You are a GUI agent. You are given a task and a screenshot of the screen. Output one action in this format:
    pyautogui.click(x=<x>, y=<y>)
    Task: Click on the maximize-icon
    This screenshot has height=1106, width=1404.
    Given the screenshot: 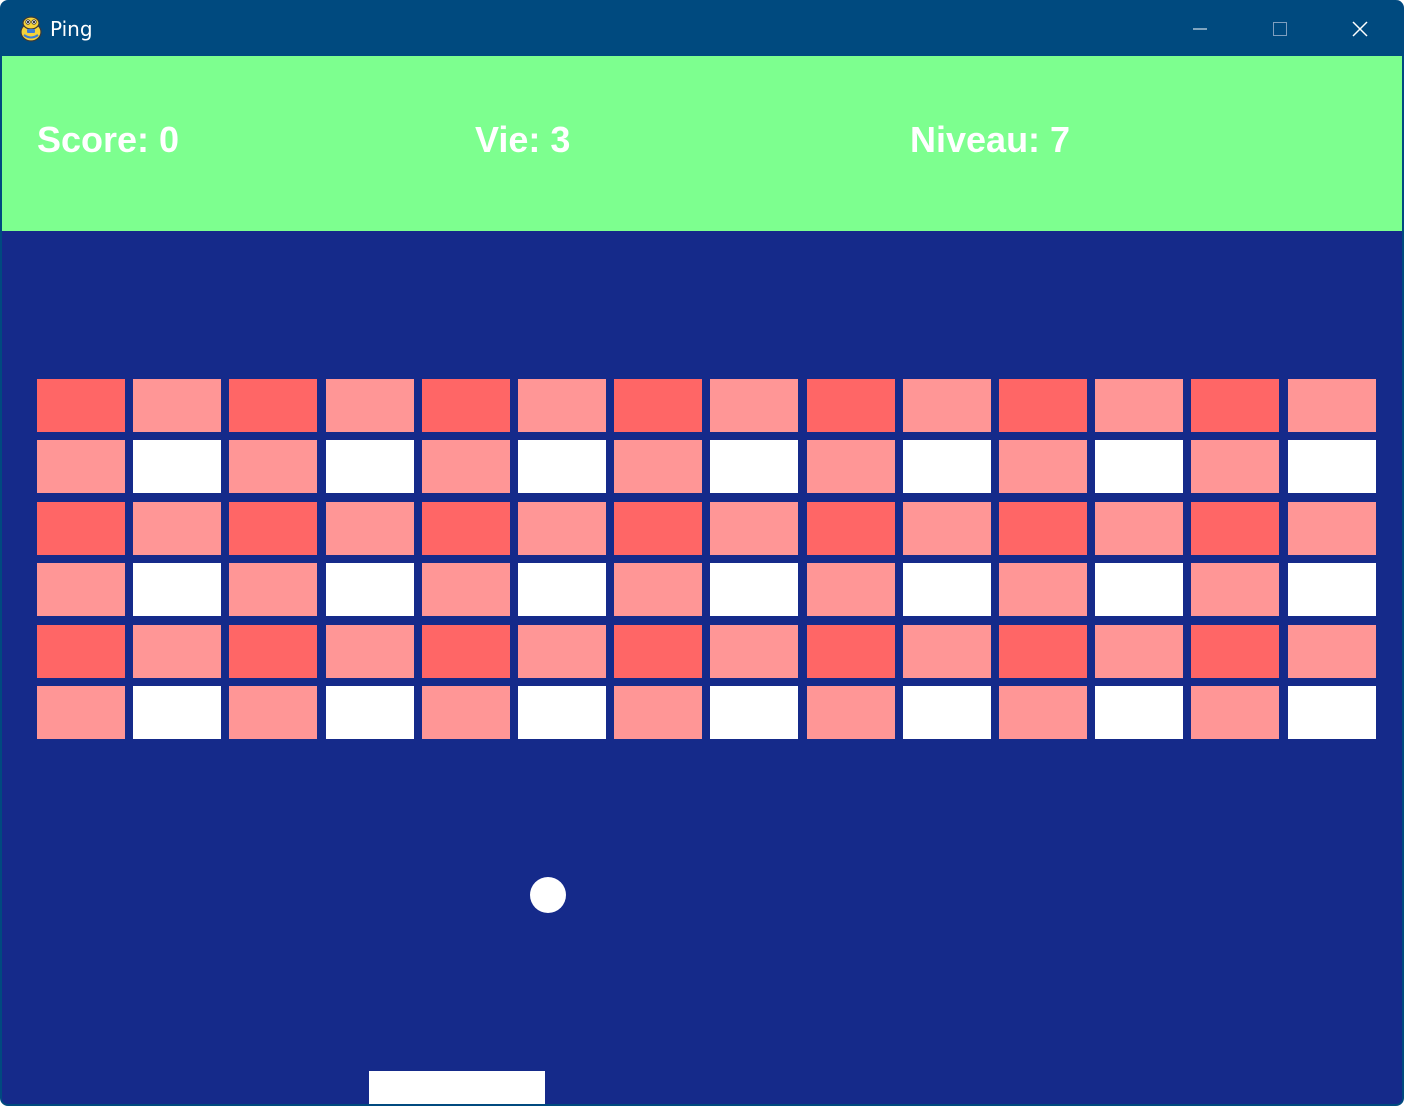 What is the action you would take?
    pyautogui.click(x=1280, y=29)
    